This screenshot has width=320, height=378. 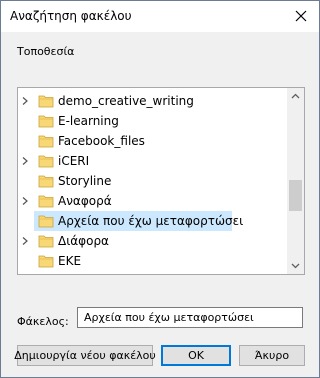 I want to click on new-folder-button: Δημιουργία νέου φακέλου, so click(x=85, y=355).